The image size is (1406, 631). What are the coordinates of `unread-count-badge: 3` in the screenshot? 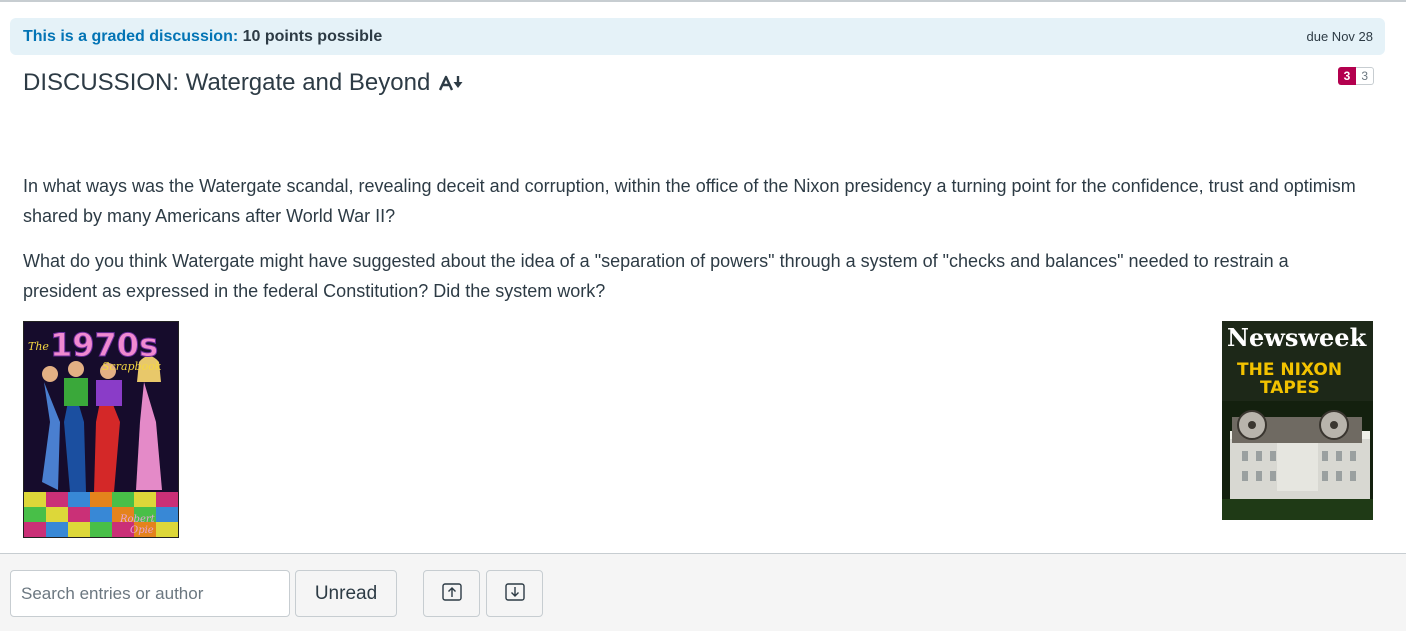 It's located at (1347, 76).